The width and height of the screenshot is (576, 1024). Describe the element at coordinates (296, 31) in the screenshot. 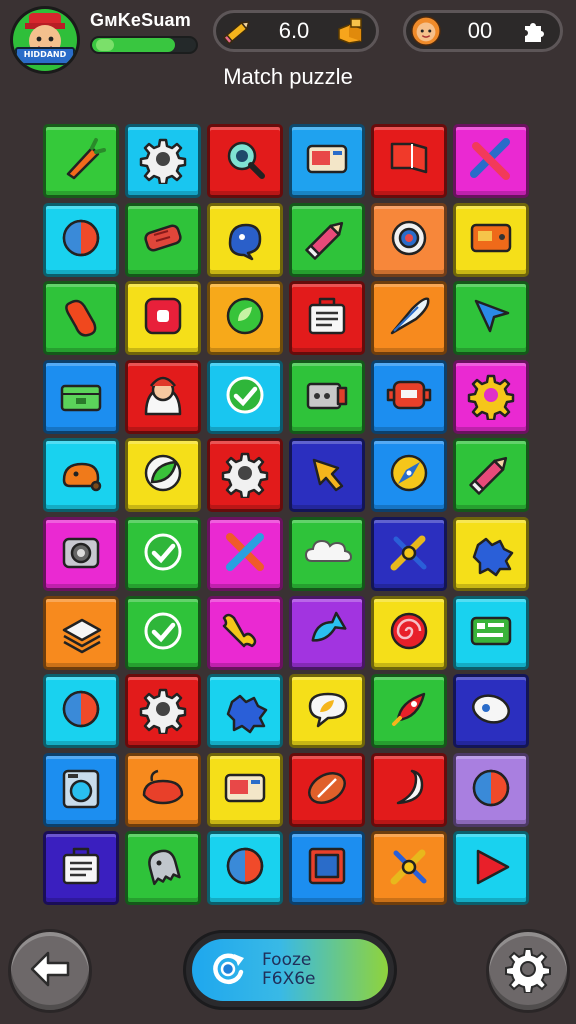

I see `coins-counter: 6.0` at that location.